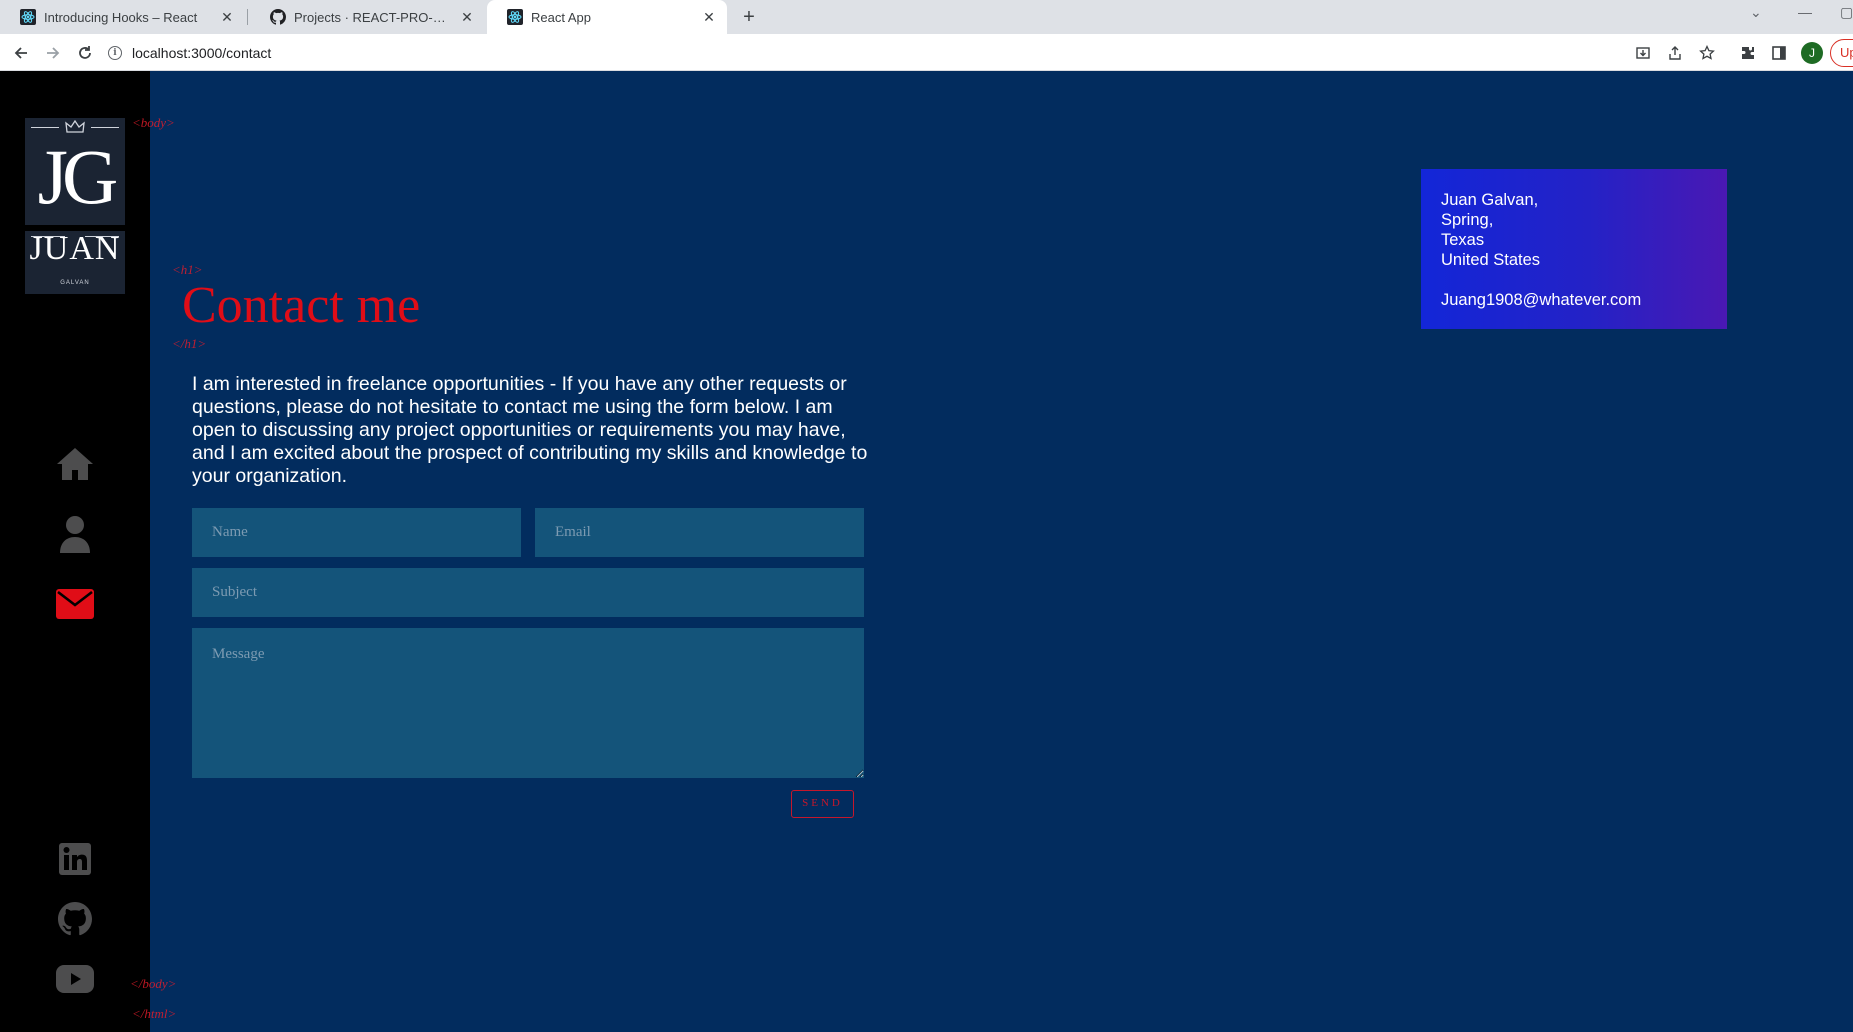  I want to click on home-icon, so click(75, 464).